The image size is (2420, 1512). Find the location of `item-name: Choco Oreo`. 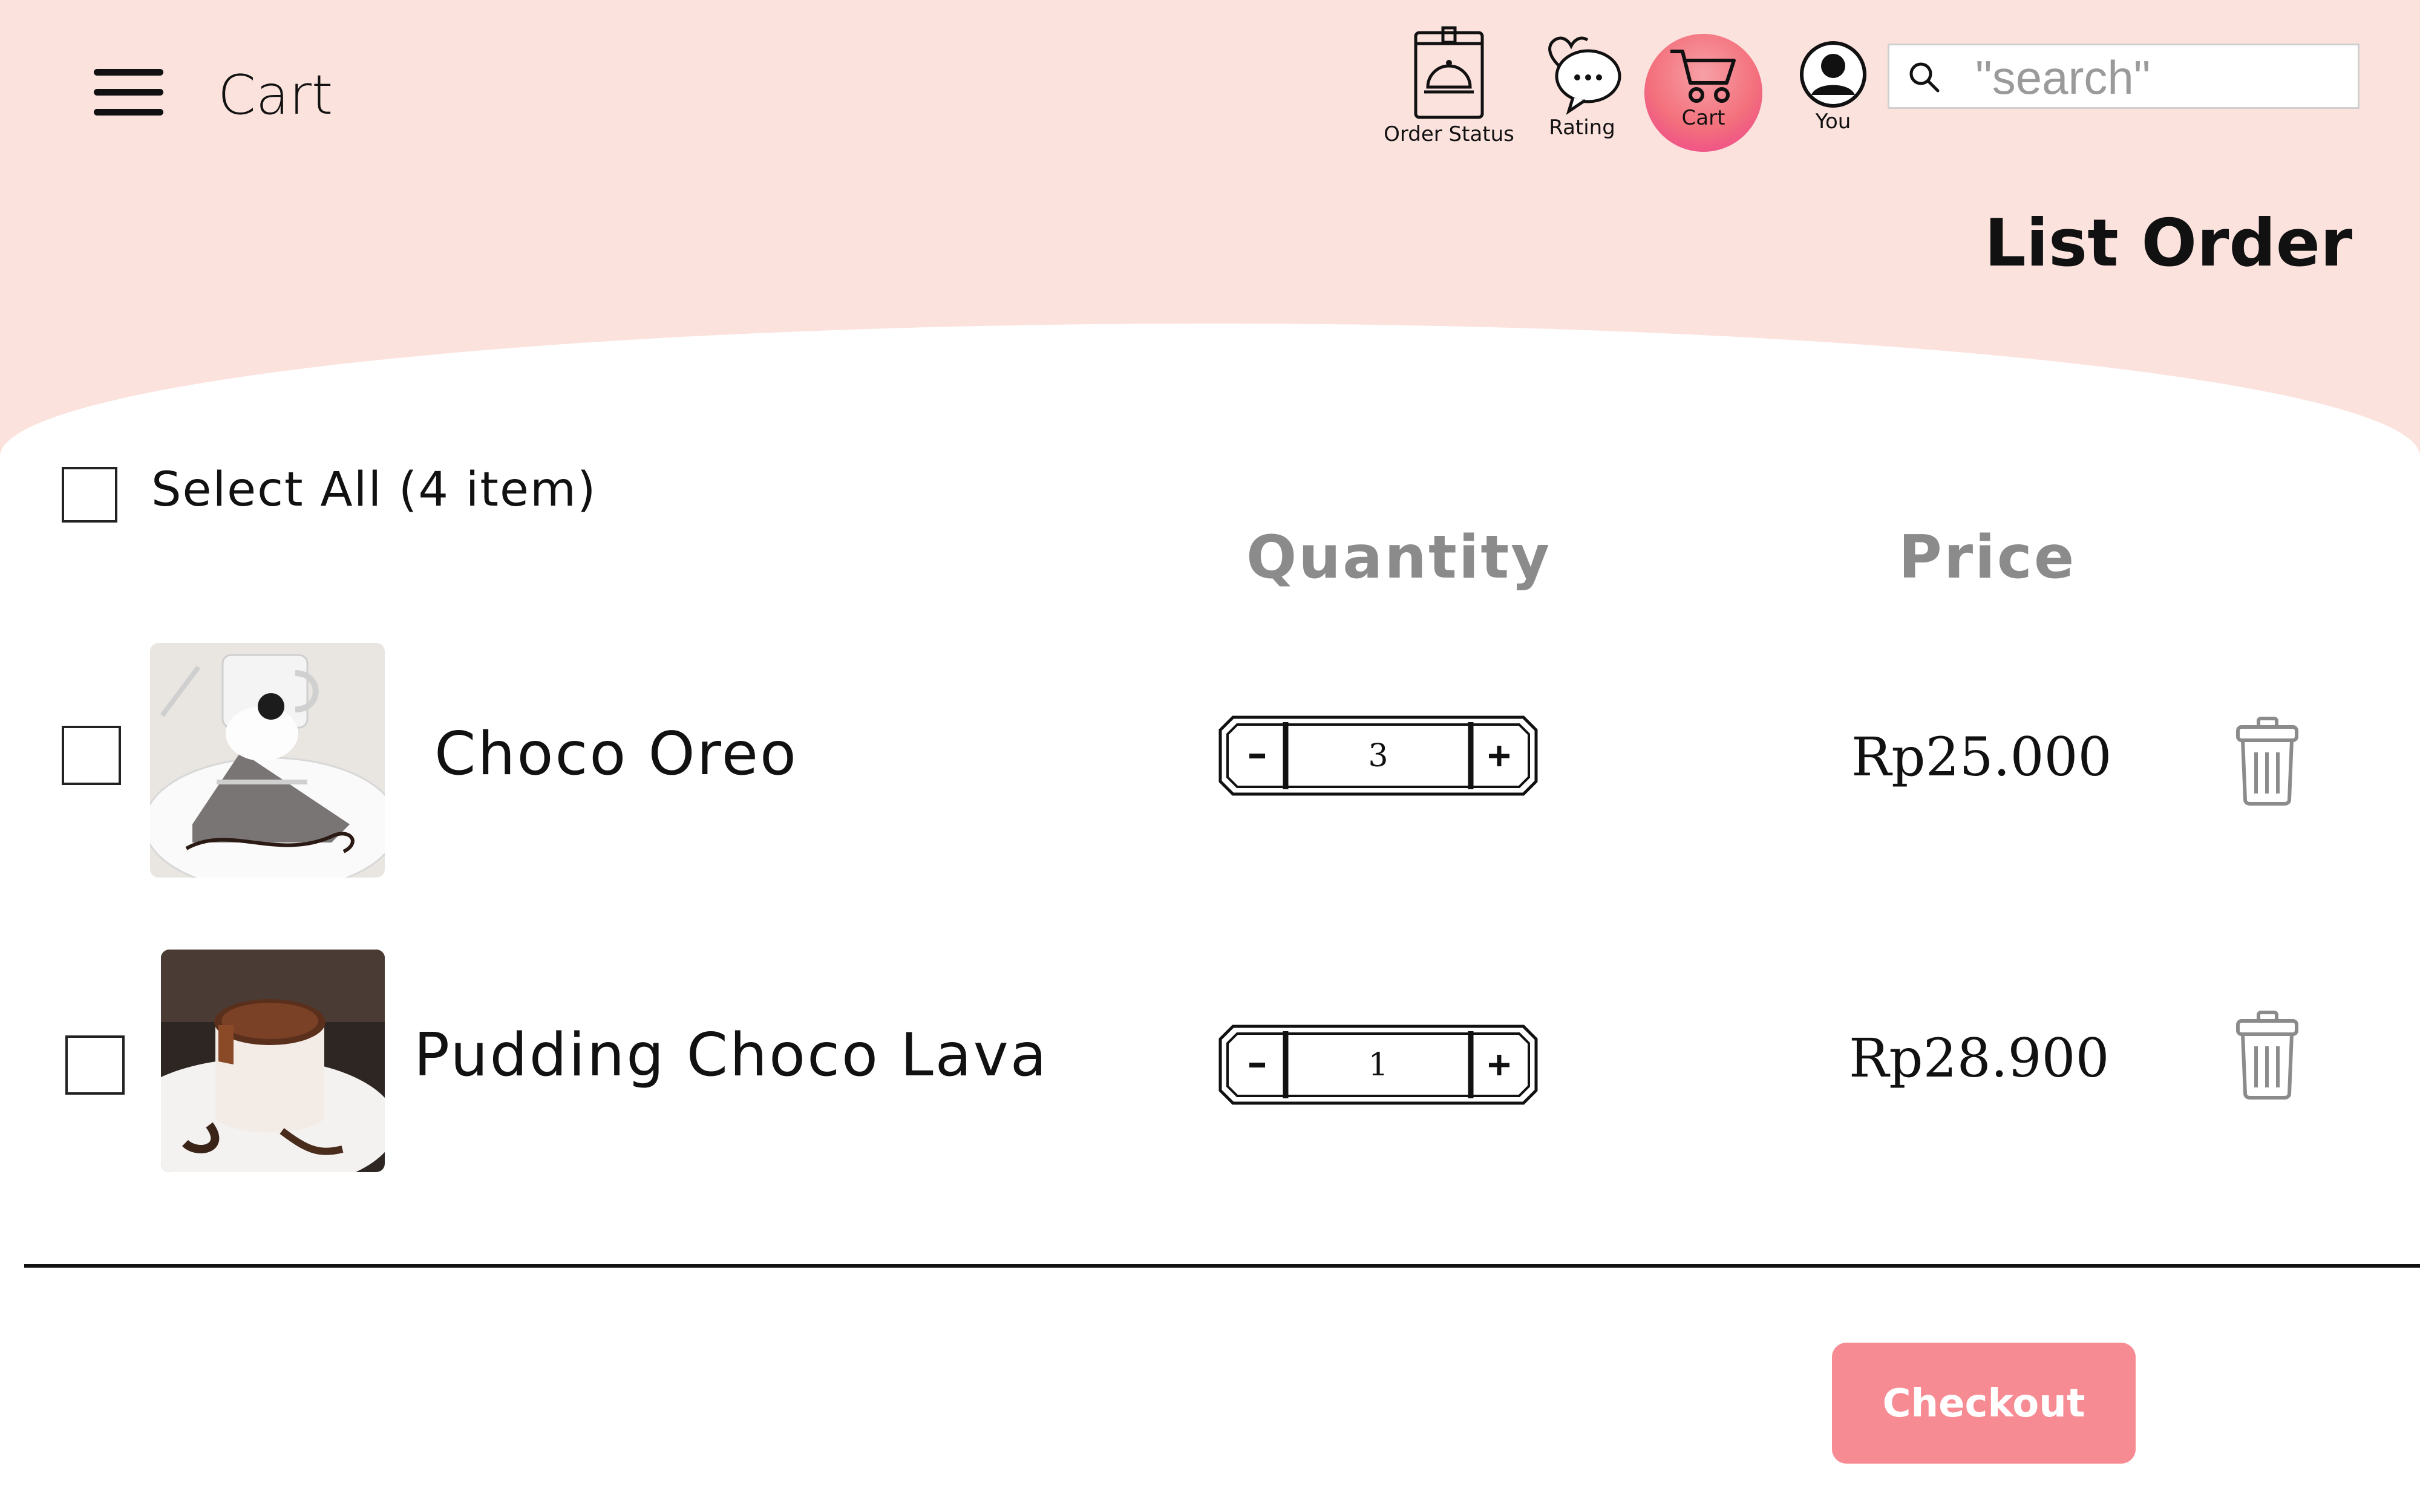

item-name: Choco Oreo is located at coordinates (616, 754).